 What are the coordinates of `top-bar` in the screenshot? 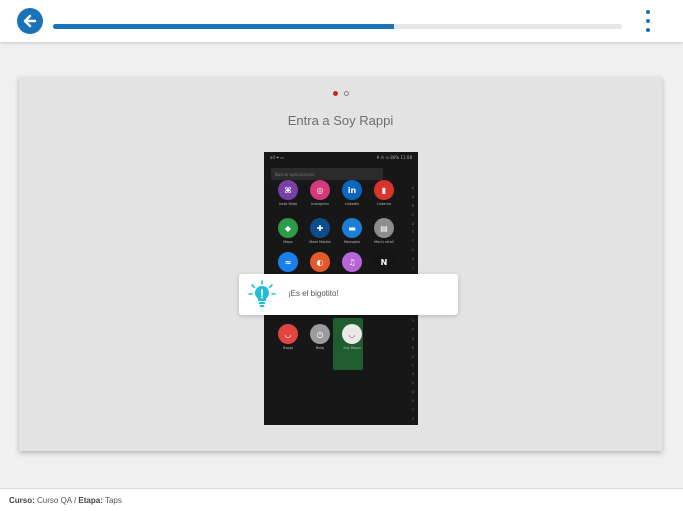 It's located at (341, 21).